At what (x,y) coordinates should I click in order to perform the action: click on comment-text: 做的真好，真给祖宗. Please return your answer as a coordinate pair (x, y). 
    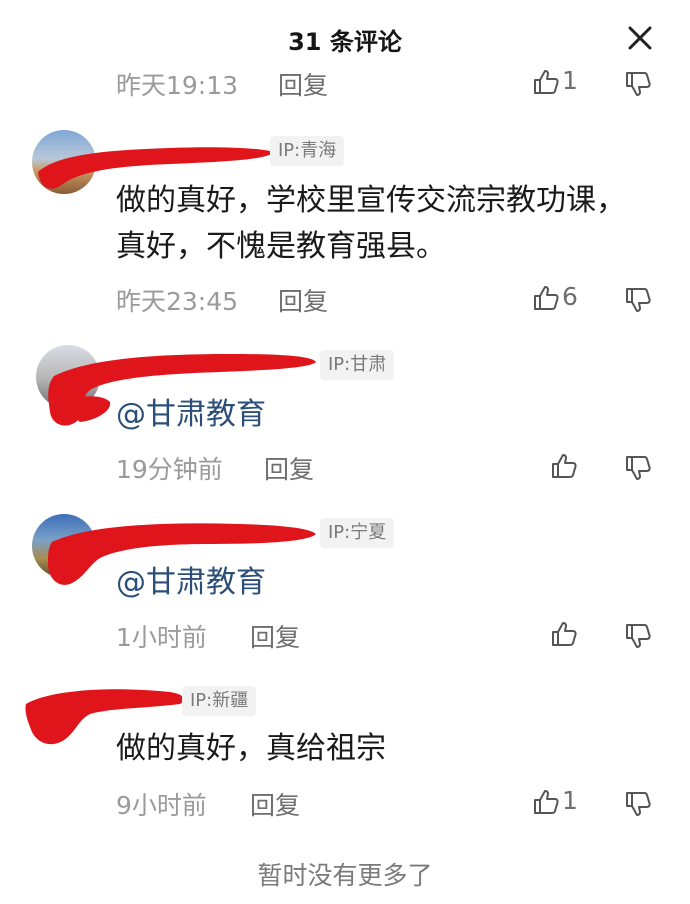
    Looking at the image, I should click on (251, 748).